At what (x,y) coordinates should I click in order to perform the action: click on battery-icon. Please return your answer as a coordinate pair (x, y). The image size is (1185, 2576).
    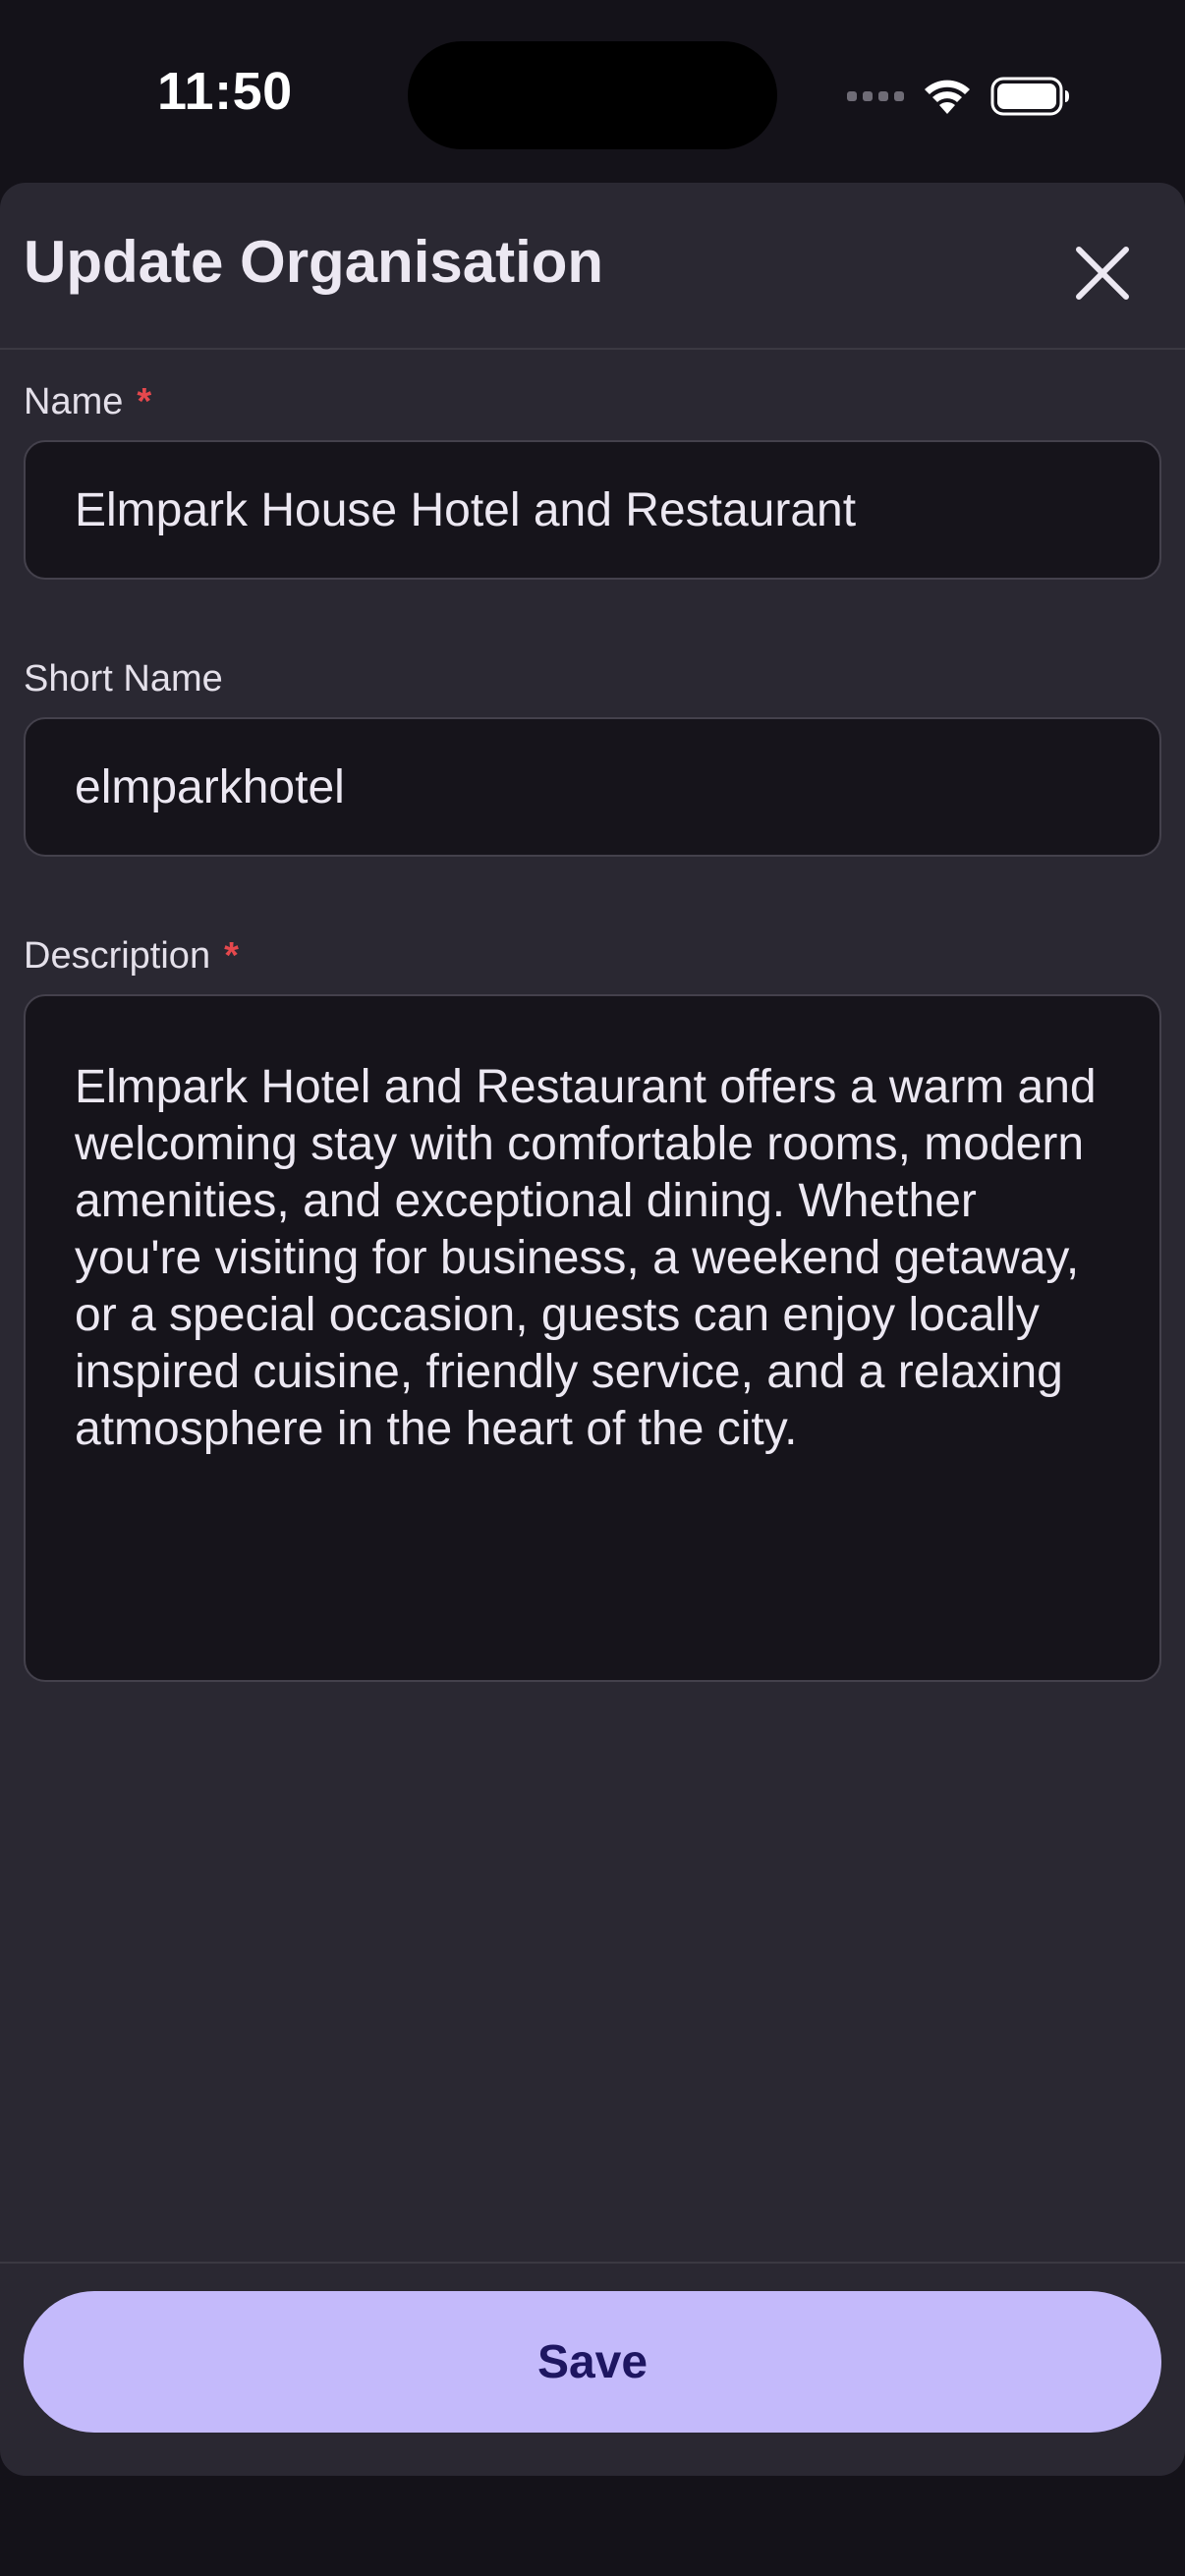
    Looking at the image, I should click on (1030, 96).